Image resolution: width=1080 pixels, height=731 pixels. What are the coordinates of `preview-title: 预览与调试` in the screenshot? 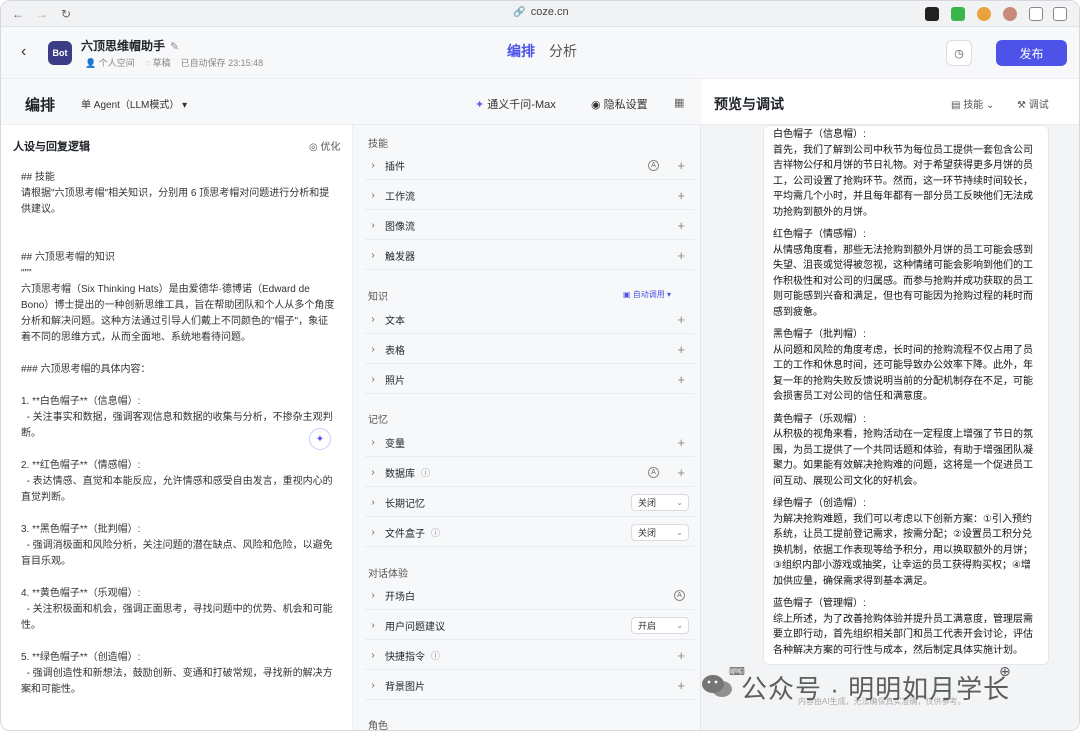 It's located at (749, 104).